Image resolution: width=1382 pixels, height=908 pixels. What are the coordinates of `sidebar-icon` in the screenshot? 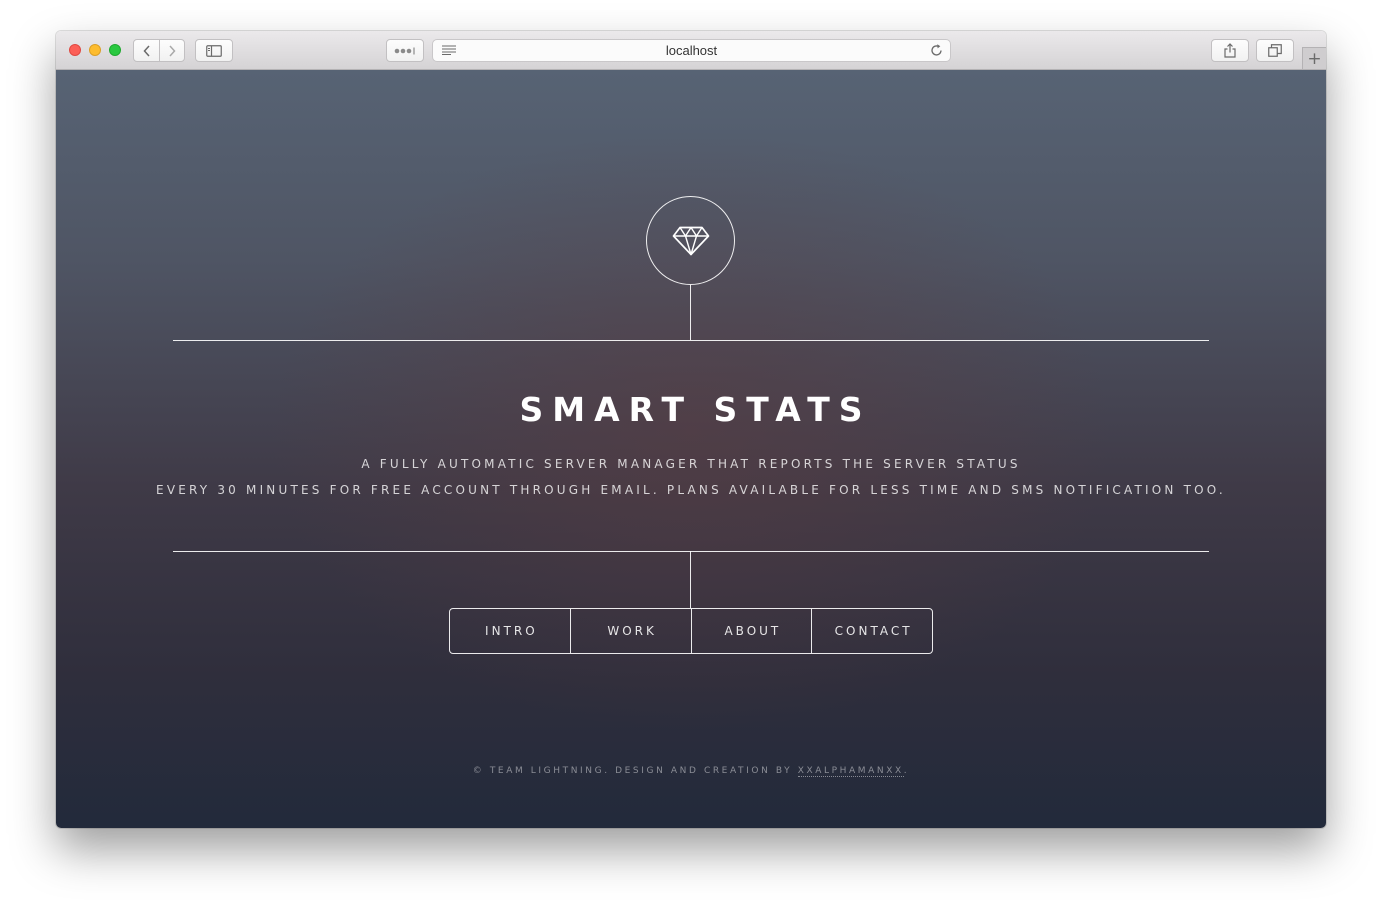 It's located at (214, 50).